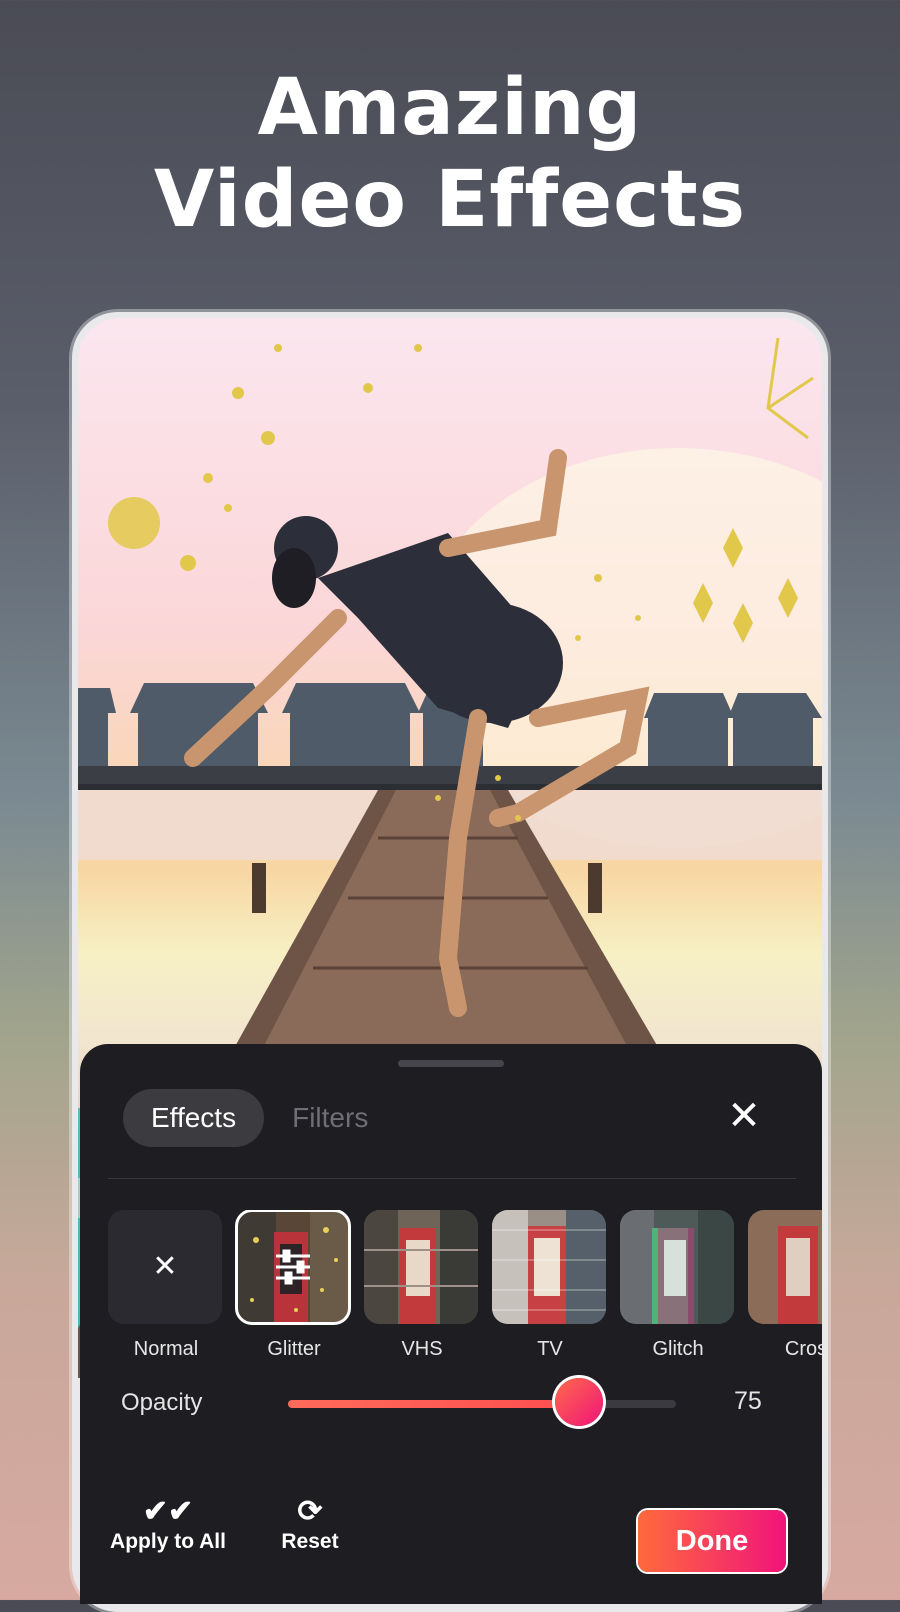 This screenshot has height=1612, width=900. I want to click on opacity-value: 75, so click(748, 1401).